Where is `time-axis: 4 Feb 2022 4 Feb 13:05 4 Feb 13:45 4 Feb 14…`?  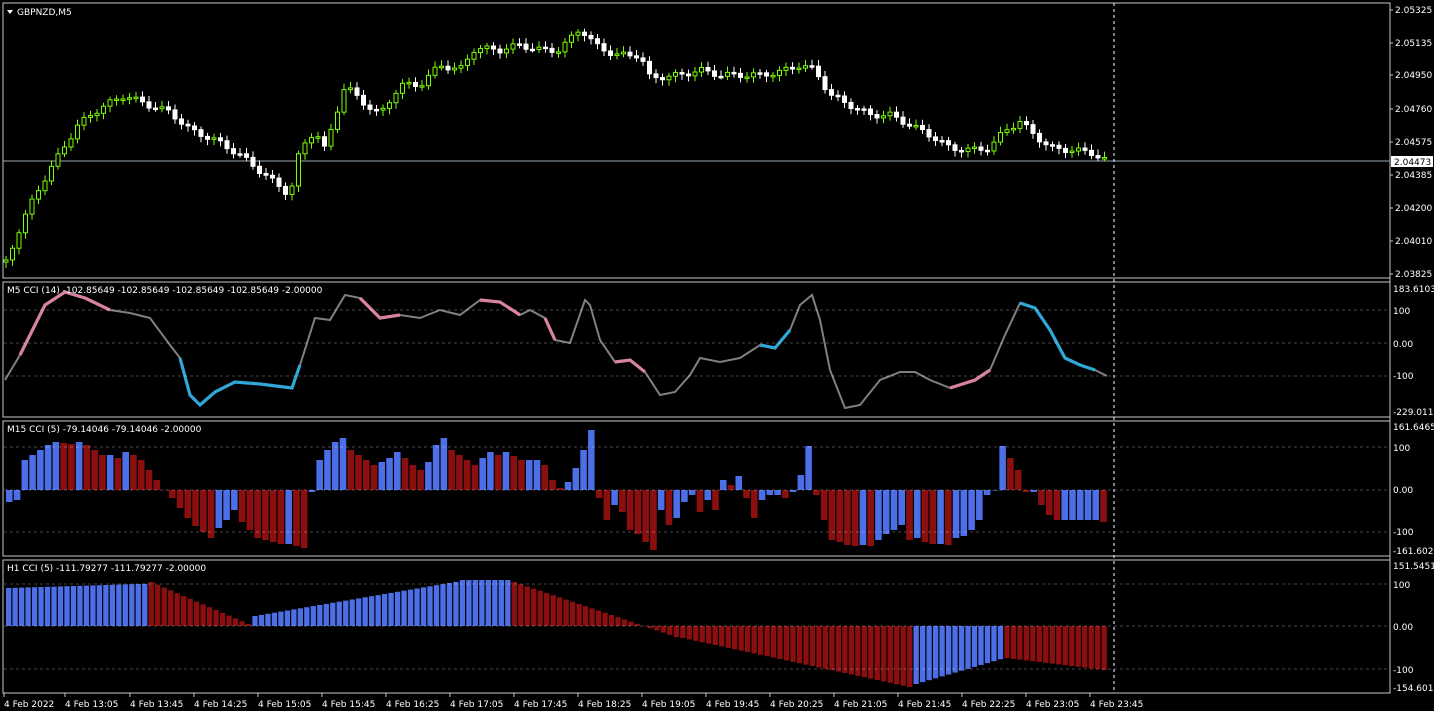
time-axis: 4 Feb 2022 4 Feb 13:05 4 Feb 13:45 4 Feb 14… is located at coordinates (573, 701).